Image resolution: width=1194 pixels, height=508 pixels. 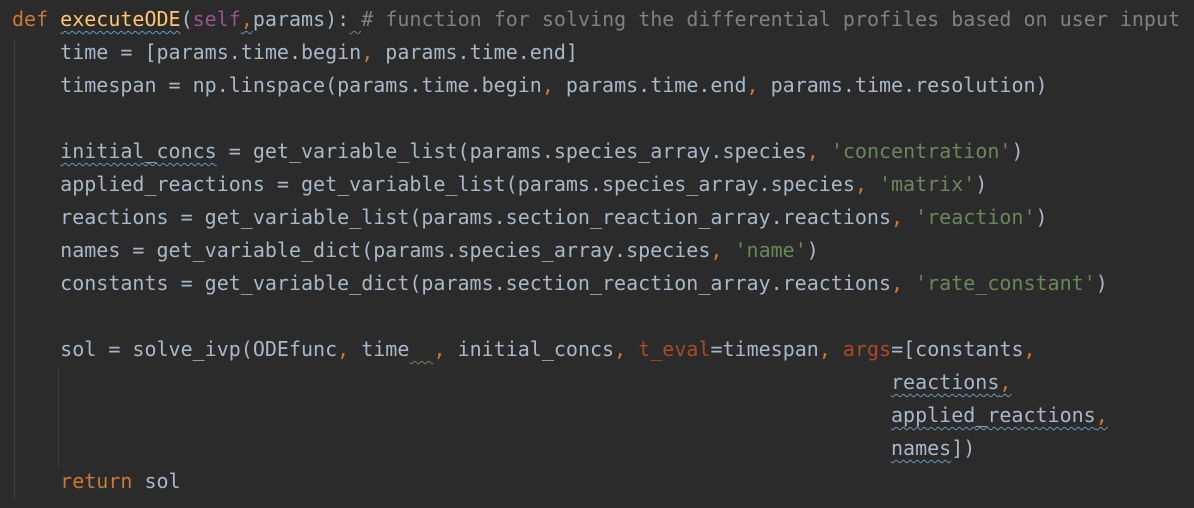 What do you see at coordinates (921, 448) in the screenshot?
I see `code-token: names` at bounding box center [921, 448].